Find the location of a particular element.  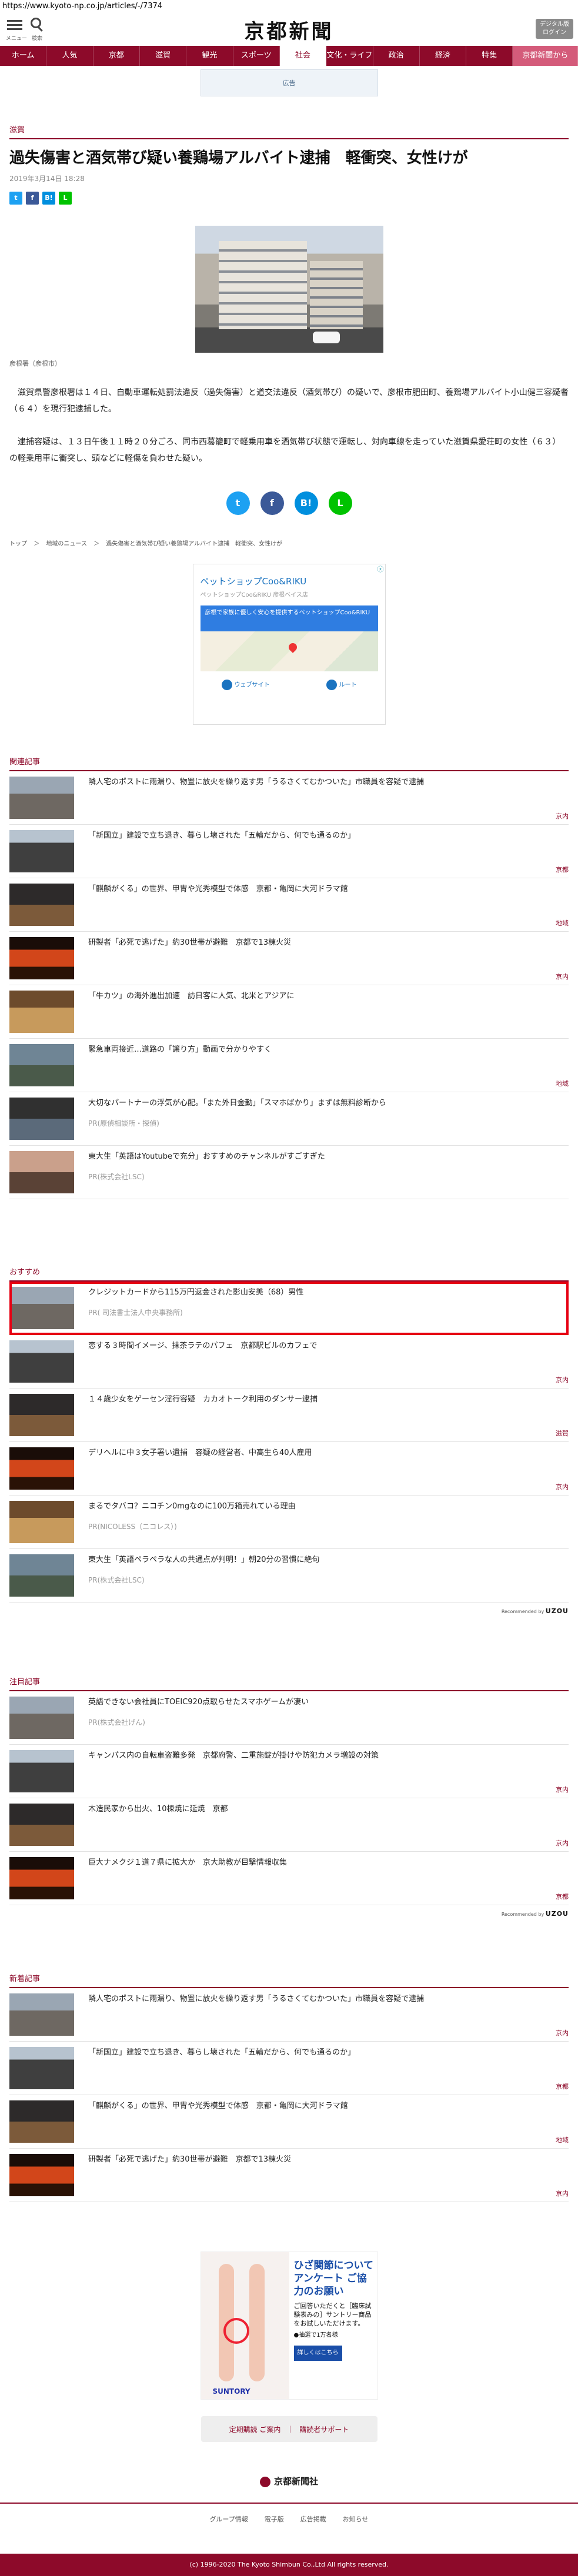

nav-item: 京都新聞から is located at coordinates (545, 56).